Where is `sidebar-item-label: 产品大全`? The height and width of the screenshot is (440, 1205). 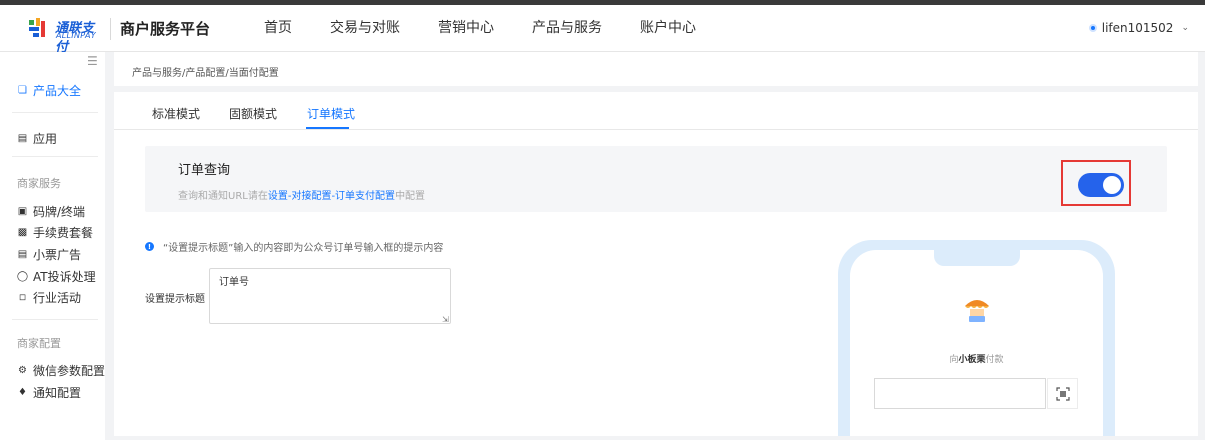 sidebar-item-label: 产品大全 is located at coordinates (57, 91).